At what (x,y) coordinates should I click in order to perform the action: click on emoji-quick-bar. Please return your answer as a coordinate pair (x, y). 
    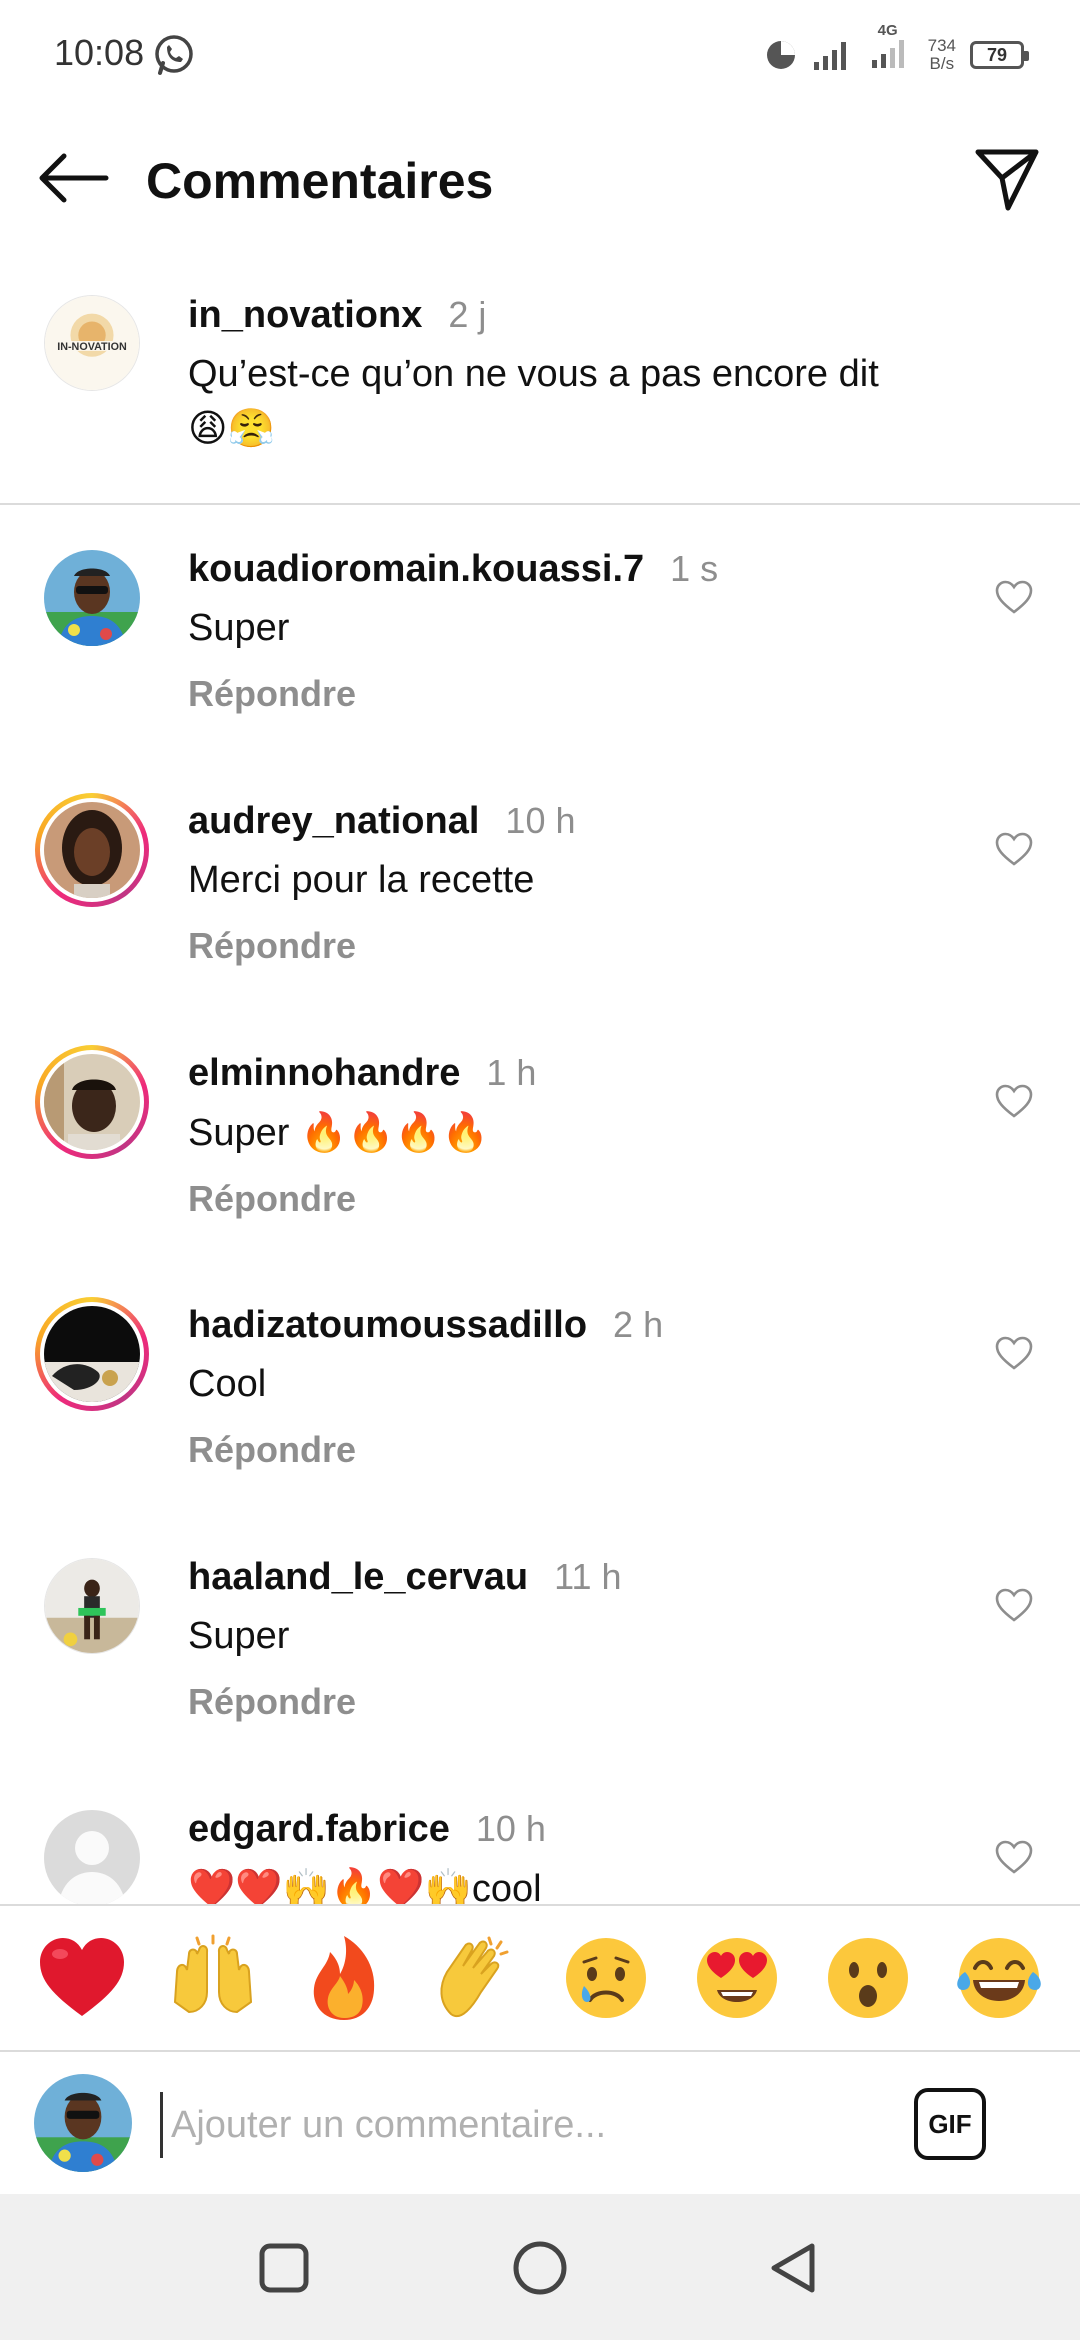
    Looking at the image, I should click on (540, 1977).